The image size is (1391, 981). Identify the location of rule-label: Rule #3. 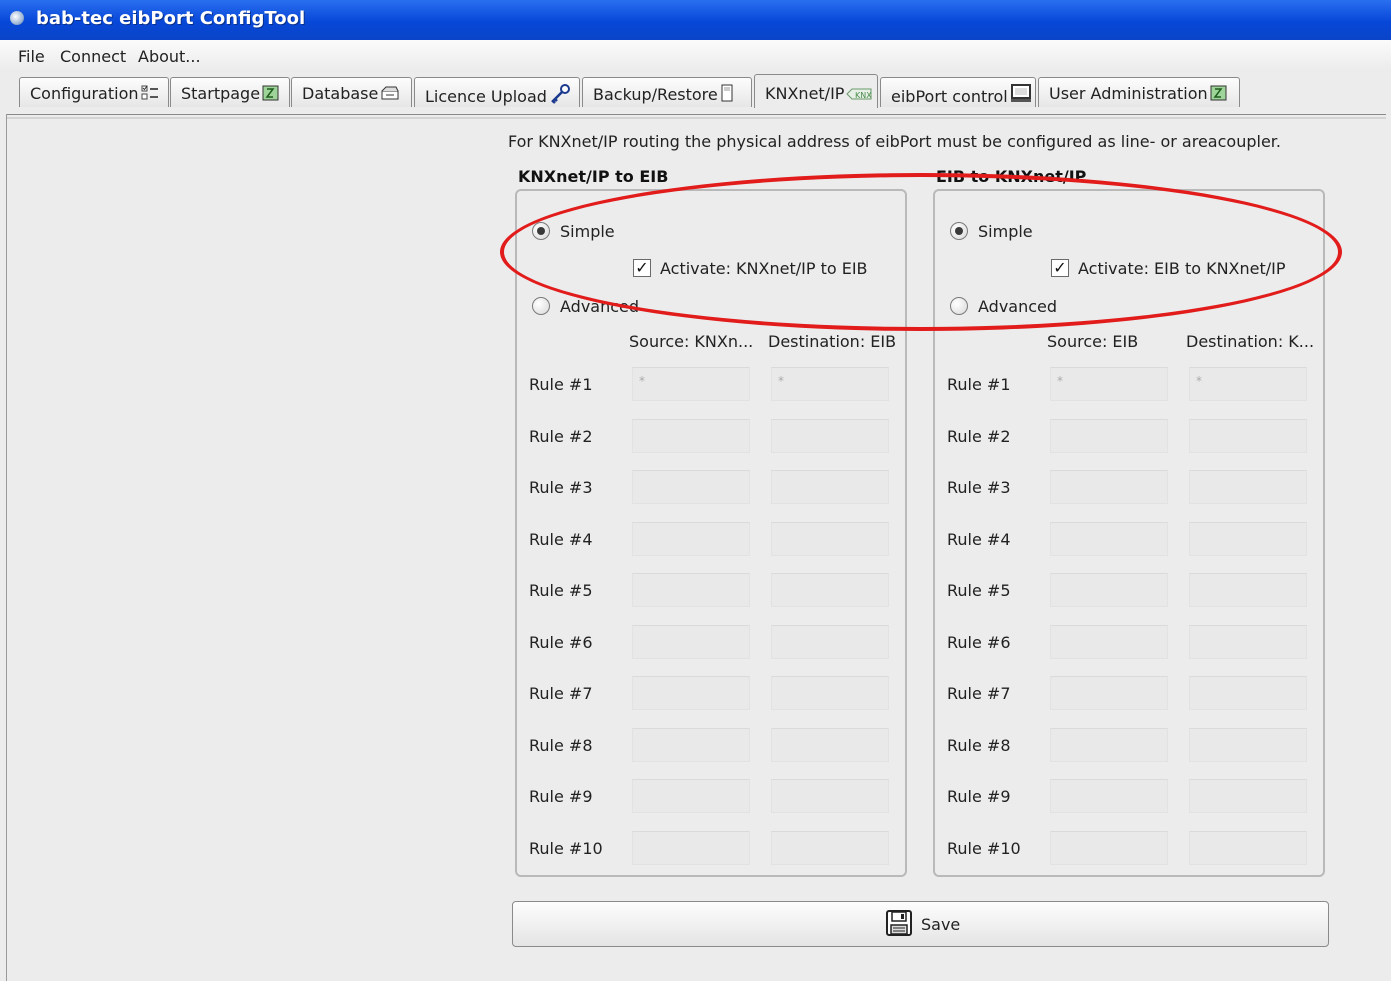
(561, 487).